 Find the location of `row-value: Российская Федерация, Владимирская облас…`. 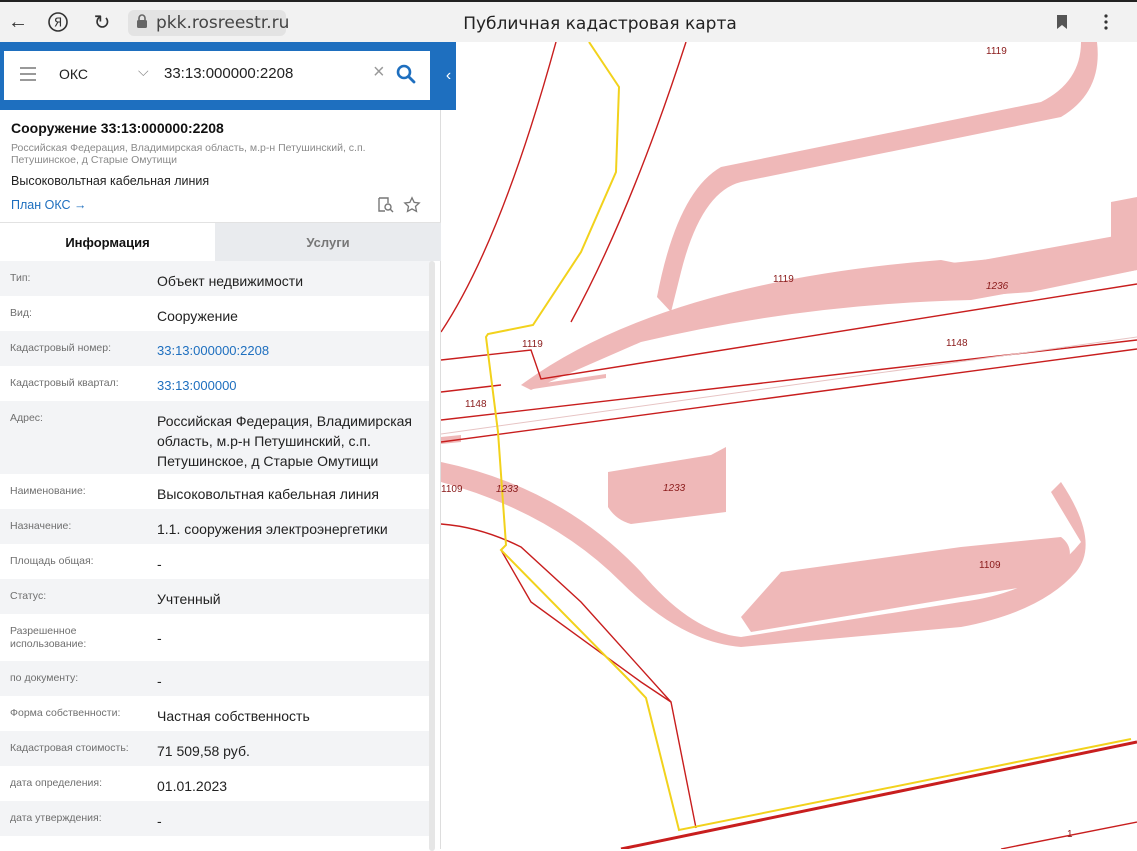

row-value: Российская Федерация, Владимирская облас… is located at coordinates (285, 441).